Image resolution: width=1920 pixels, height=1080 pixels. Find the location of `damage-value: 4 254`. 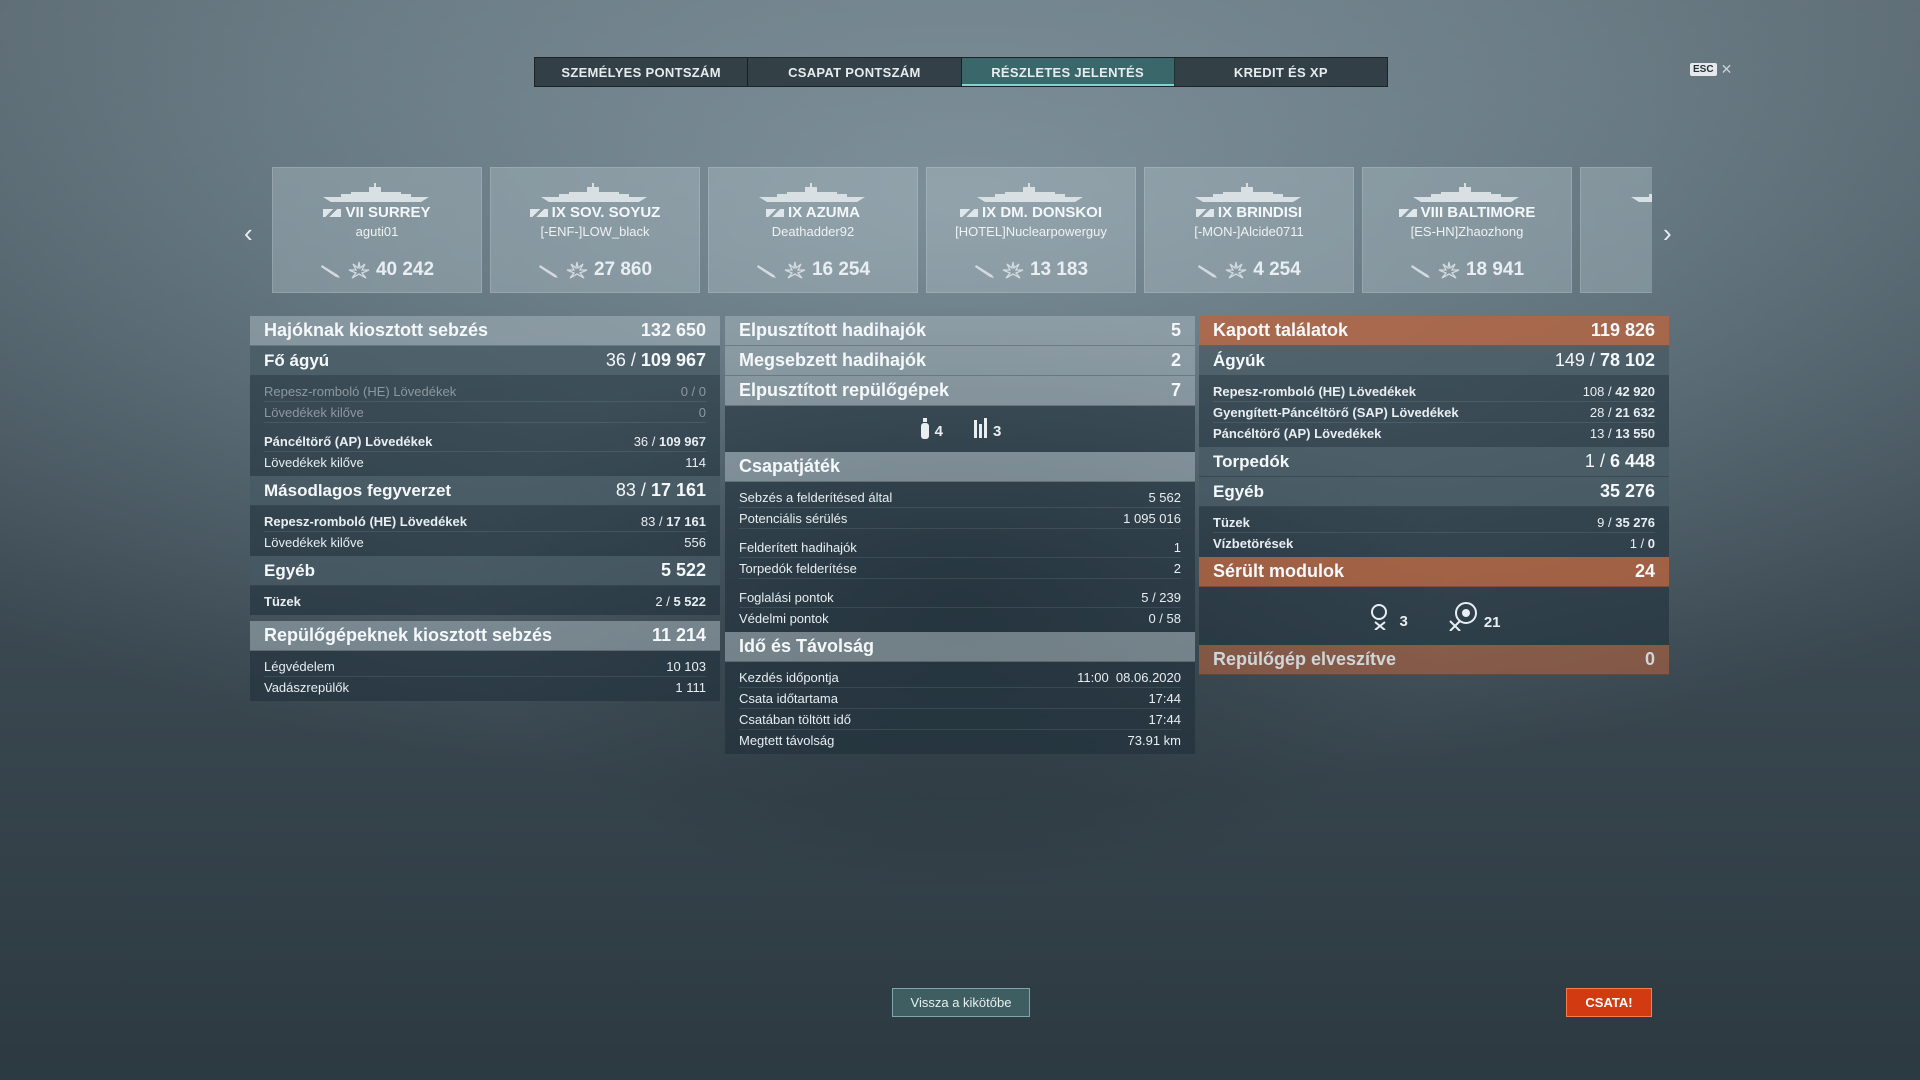

damage-value: 4 254 is located at coordinates (1277, 269).